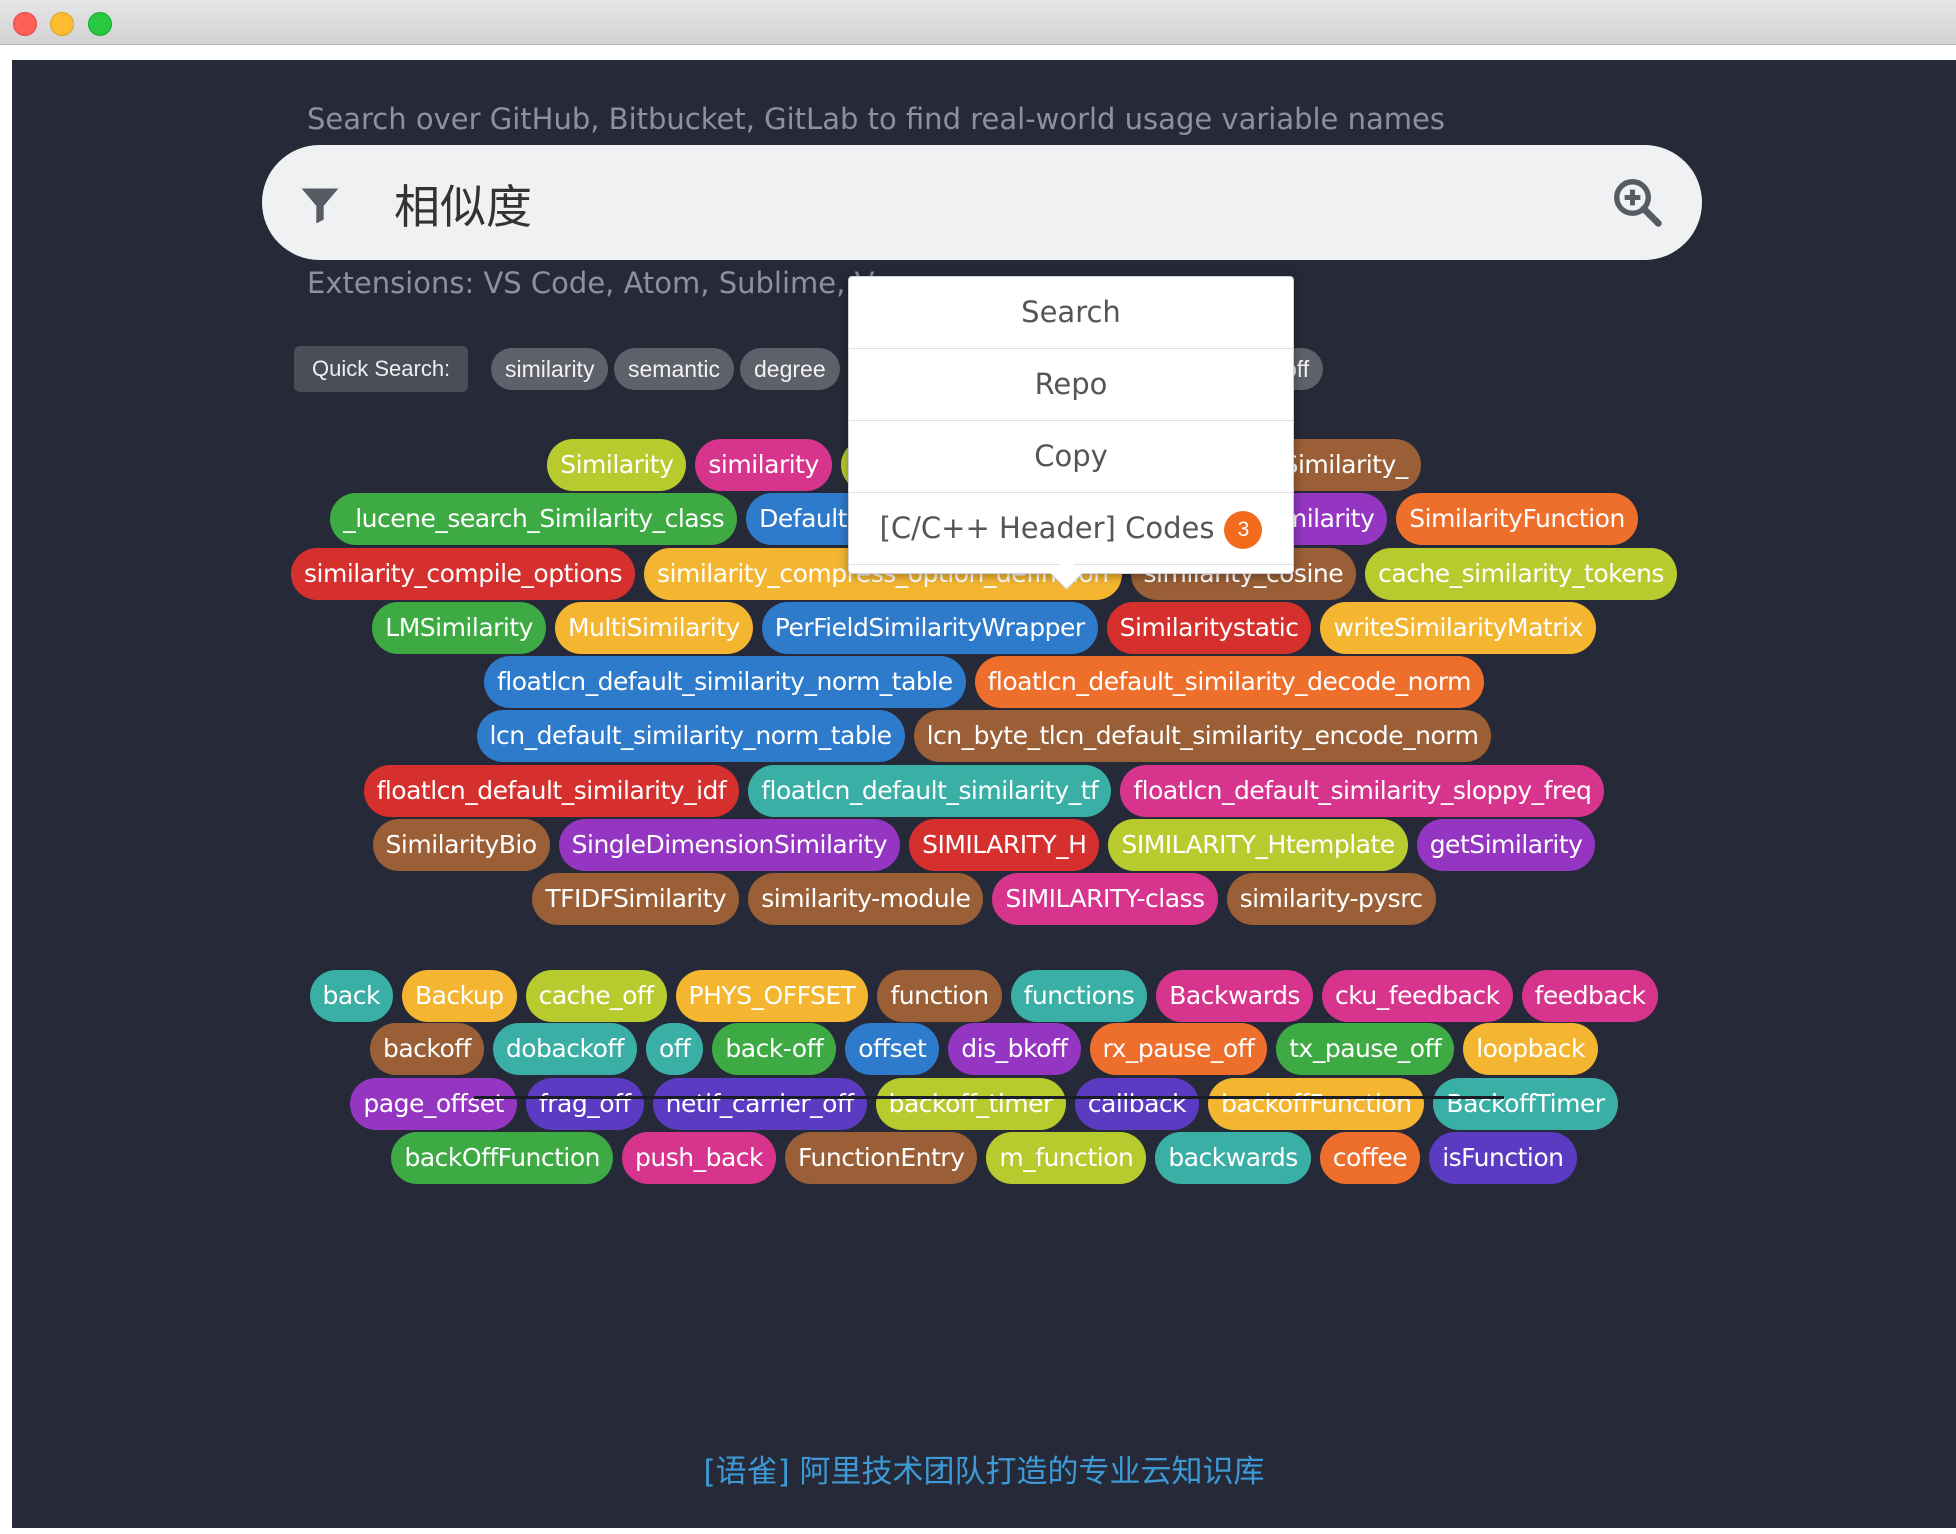 The image size is (1956, 1534). What do you see at coordinates (1137, 1104) in the screenshot?
I see `variable-tag: callback` at bounding box center [1137, 1104].